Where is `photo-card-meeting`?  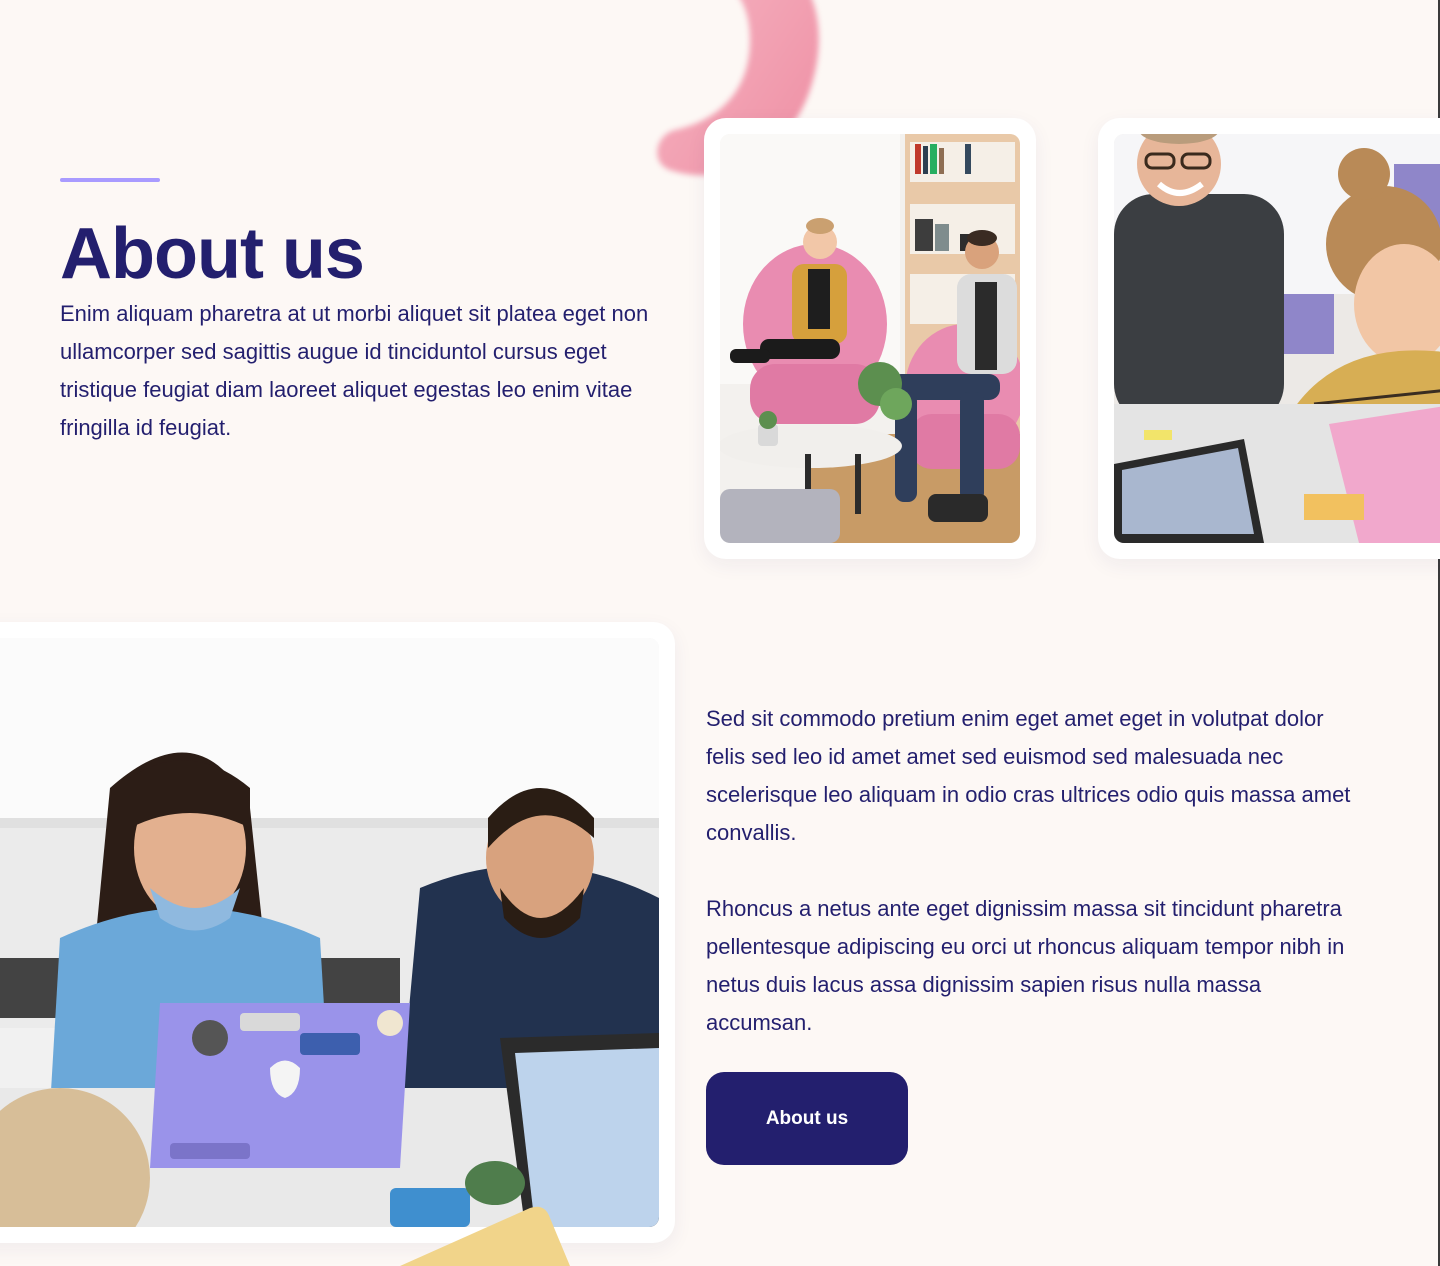 photo-card-meeting is located at coordinates (1269, 338).